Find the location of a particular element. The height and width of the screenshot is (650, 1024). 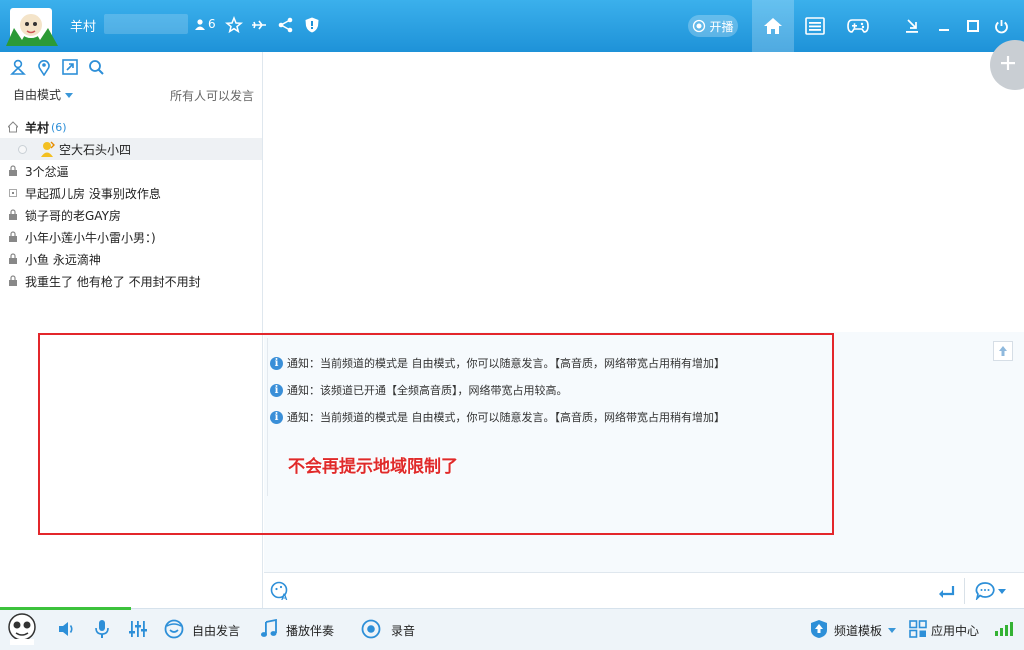

free-speak-icon is located at coordinates (174, 629).